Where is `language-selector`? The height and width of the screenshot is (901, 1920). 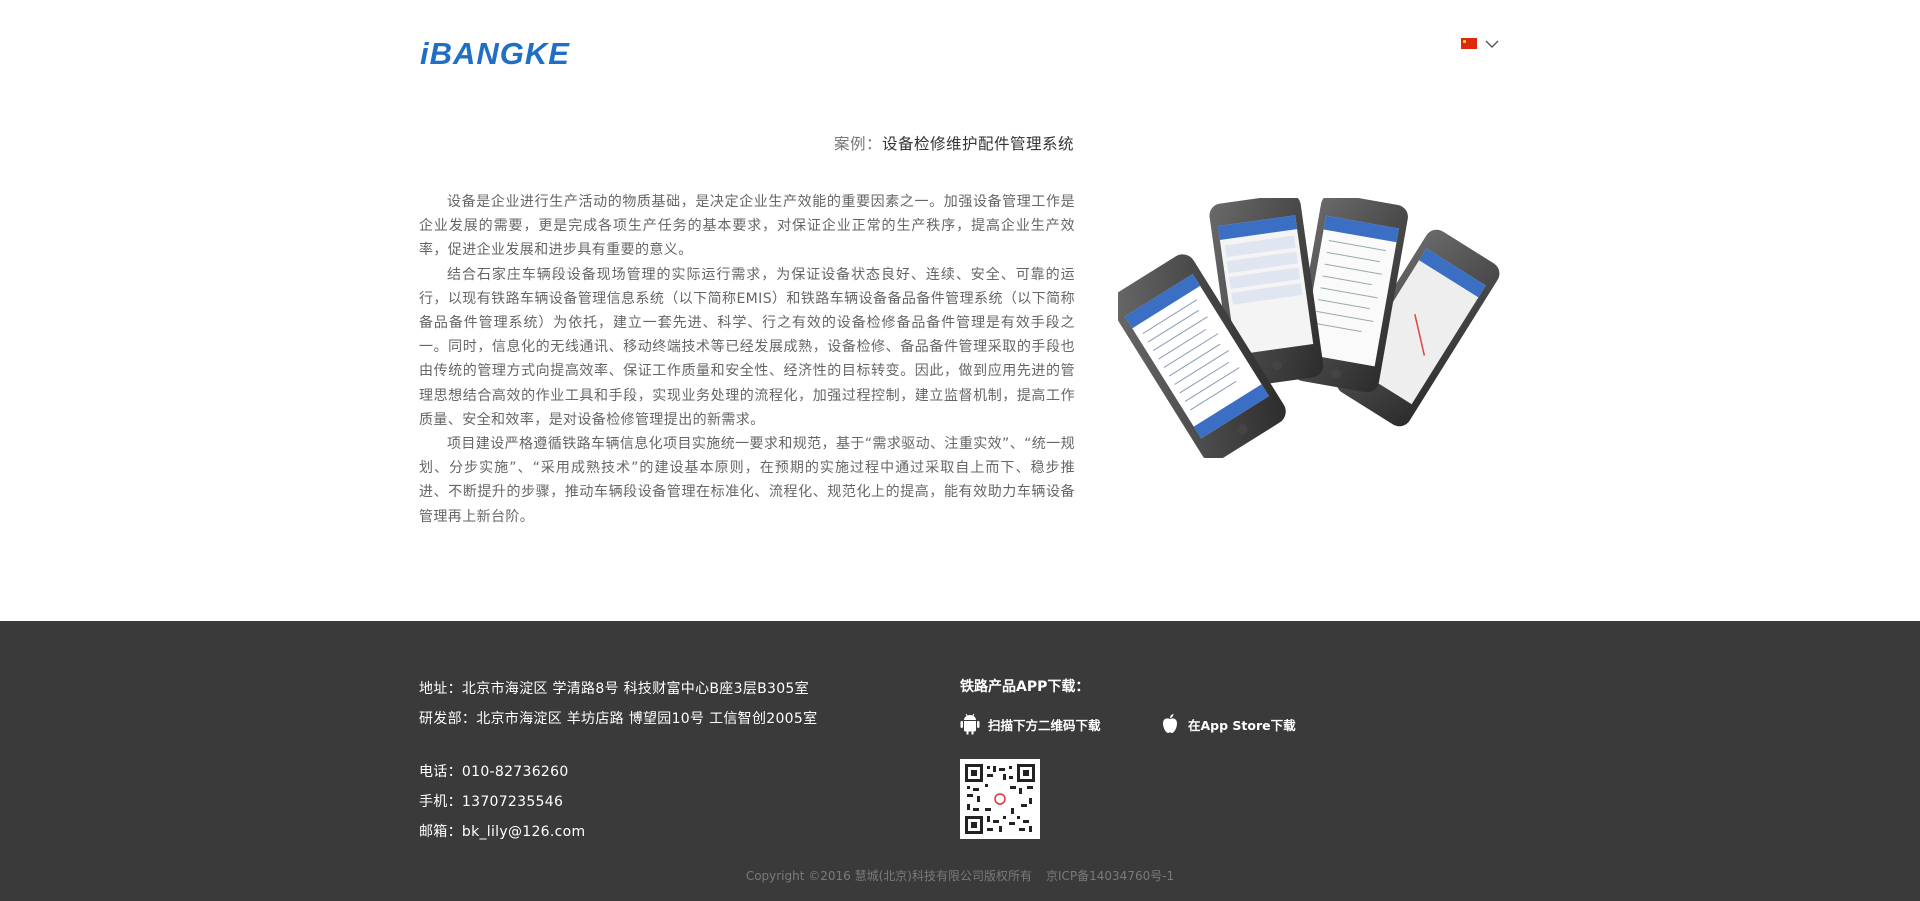 language-selector is located at coordinates (1480, 43).